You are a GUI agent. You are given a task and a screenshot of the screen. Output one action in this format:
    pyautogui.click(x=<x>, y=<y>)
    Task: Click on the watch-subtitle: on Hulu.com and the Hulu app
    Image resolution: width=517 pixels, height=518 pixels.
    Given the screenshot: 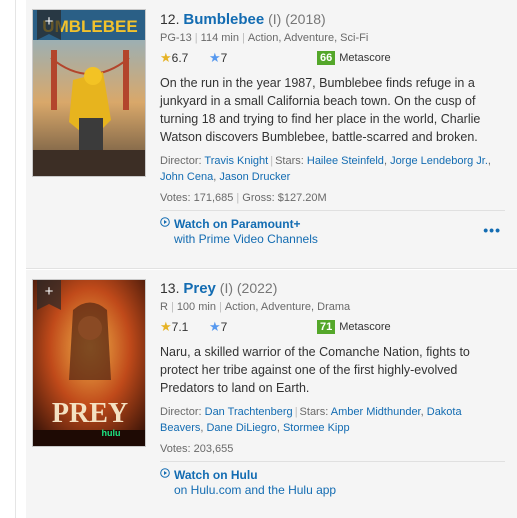 What is the action you would take?
    pyautogui.click(x=339, y=490)
    